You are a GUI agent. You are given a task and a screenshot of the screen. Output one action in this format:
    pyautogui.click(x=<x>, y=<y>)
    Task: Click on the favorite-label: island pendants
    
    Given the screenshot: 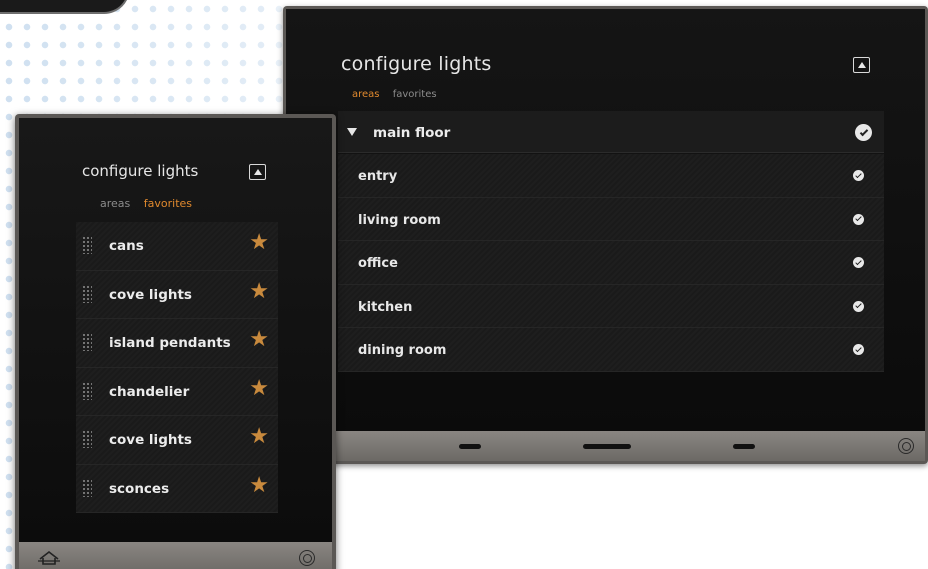 What is the action you would take?
    pyautogui.click(x=170, y=343)
    